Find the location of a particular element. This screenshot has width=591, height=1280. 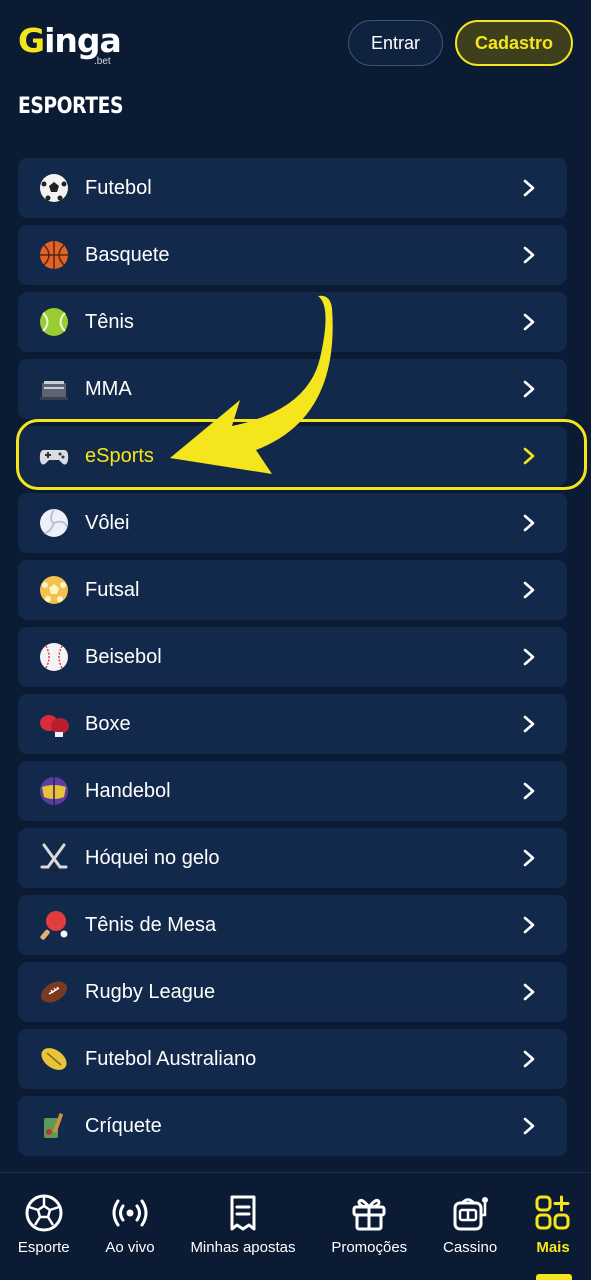

logo-wordmark: Ginga is located at coordinates (70, 40).